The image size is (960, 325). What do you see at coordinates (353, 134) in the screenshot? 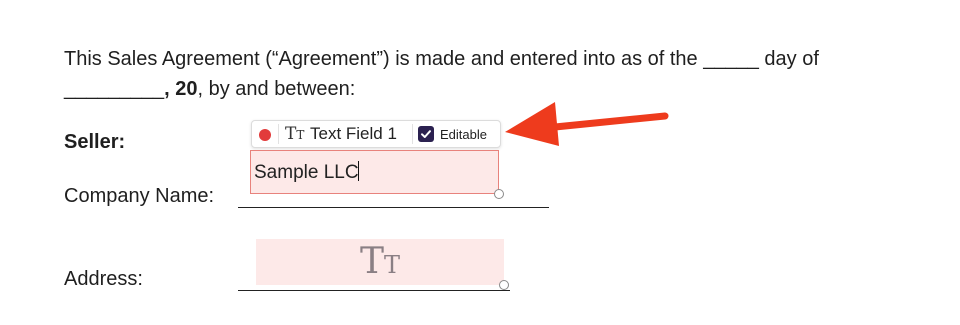
I see `field-name: Text Field 1` at bounding box center [353, 134].